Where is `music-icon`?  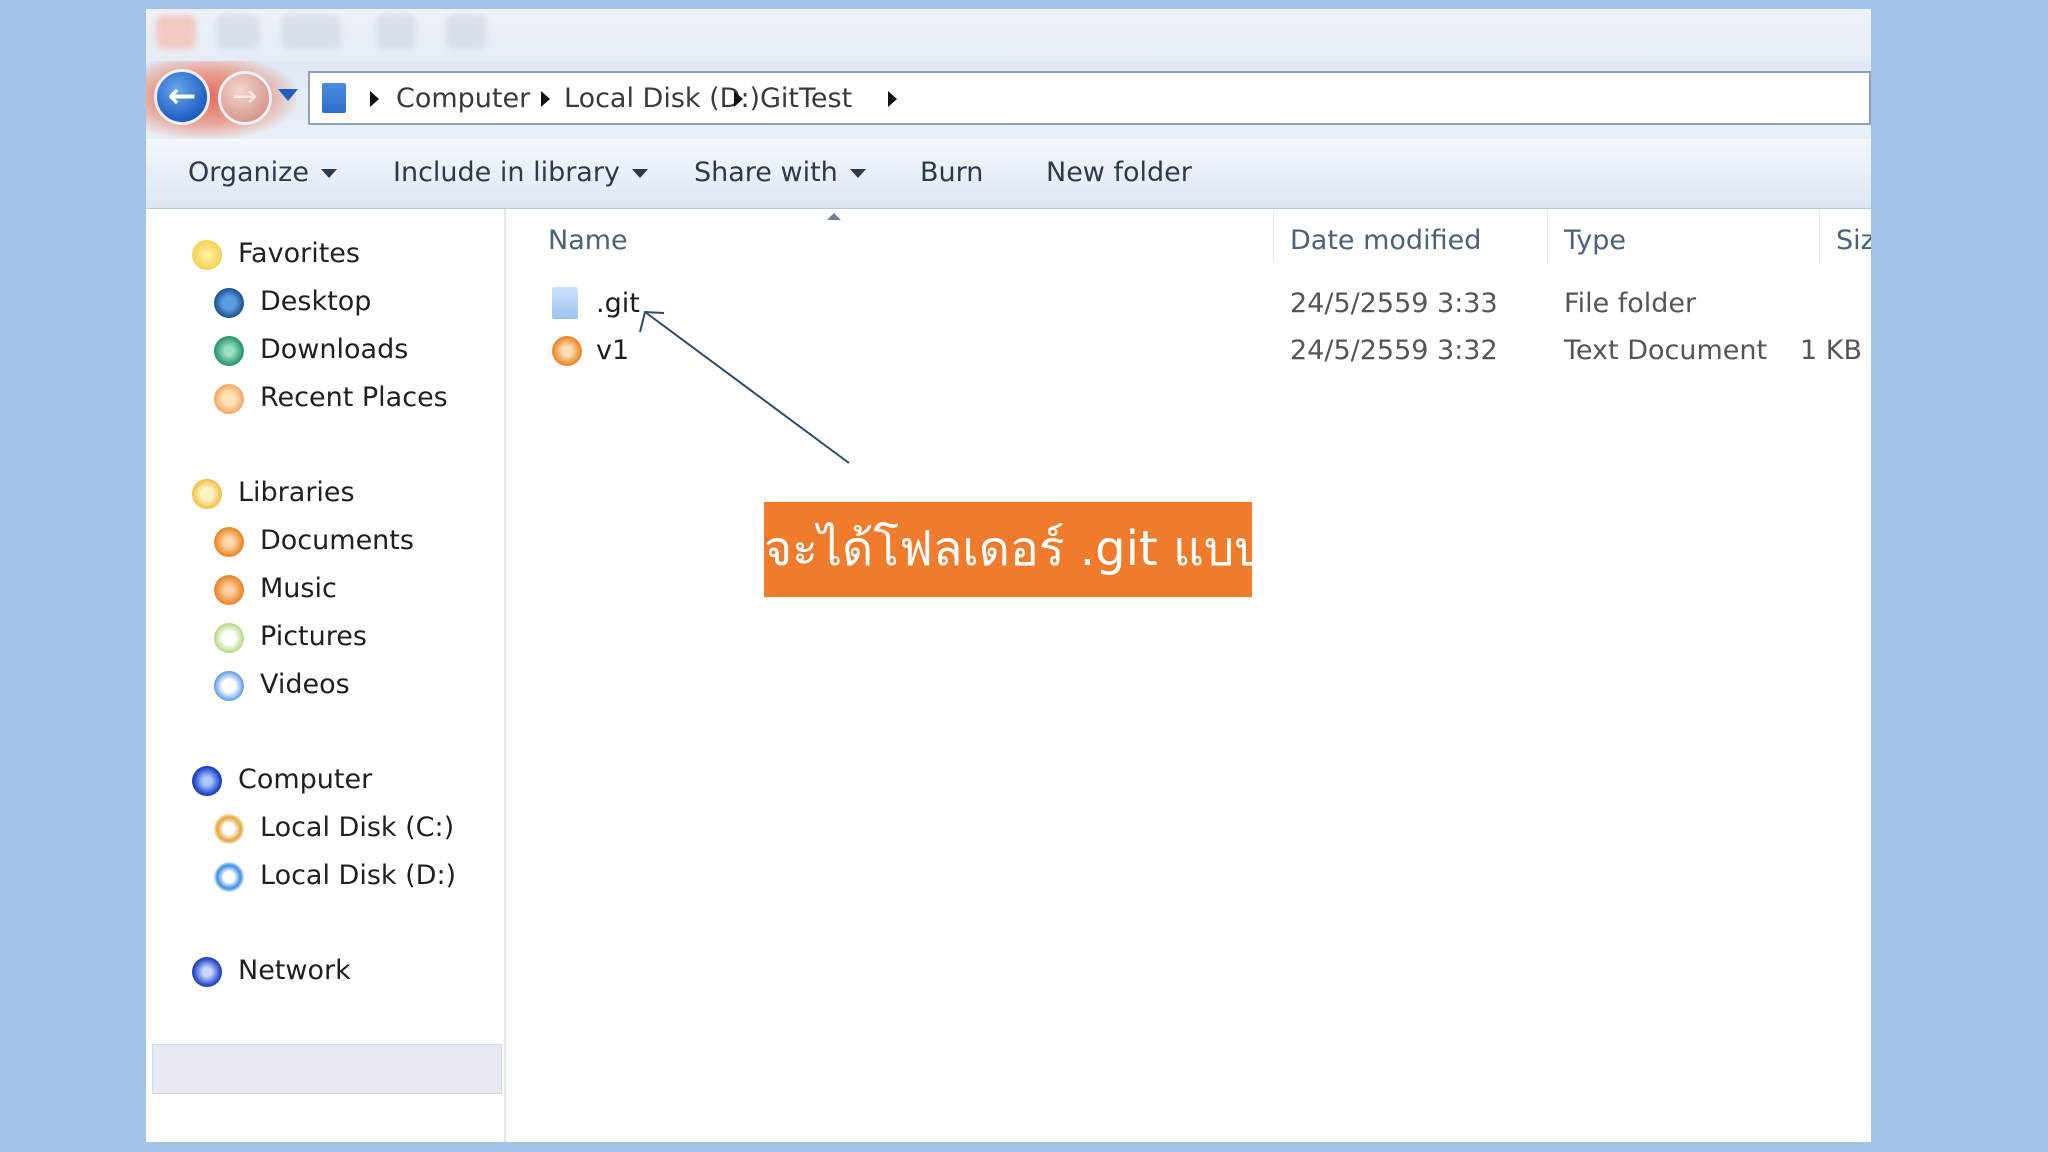 music-icon is located at coordinates (229, 590).